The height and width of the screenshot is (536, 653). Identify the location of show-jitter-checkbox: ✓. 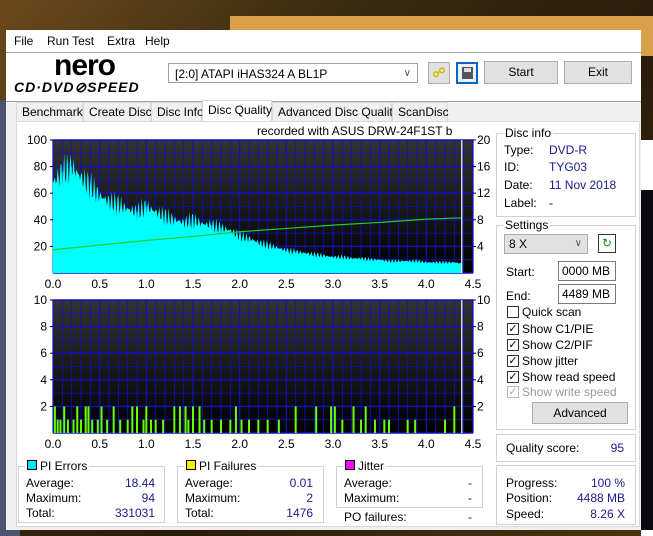
(513, 361).